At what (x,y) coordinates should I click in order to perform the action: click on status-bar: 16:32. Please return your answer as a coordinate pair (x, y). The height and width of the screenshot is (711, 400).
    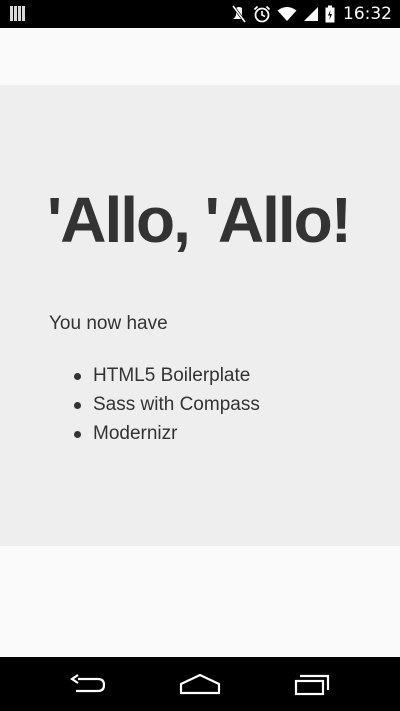
    Looking at the image, I should click on (200, 14).